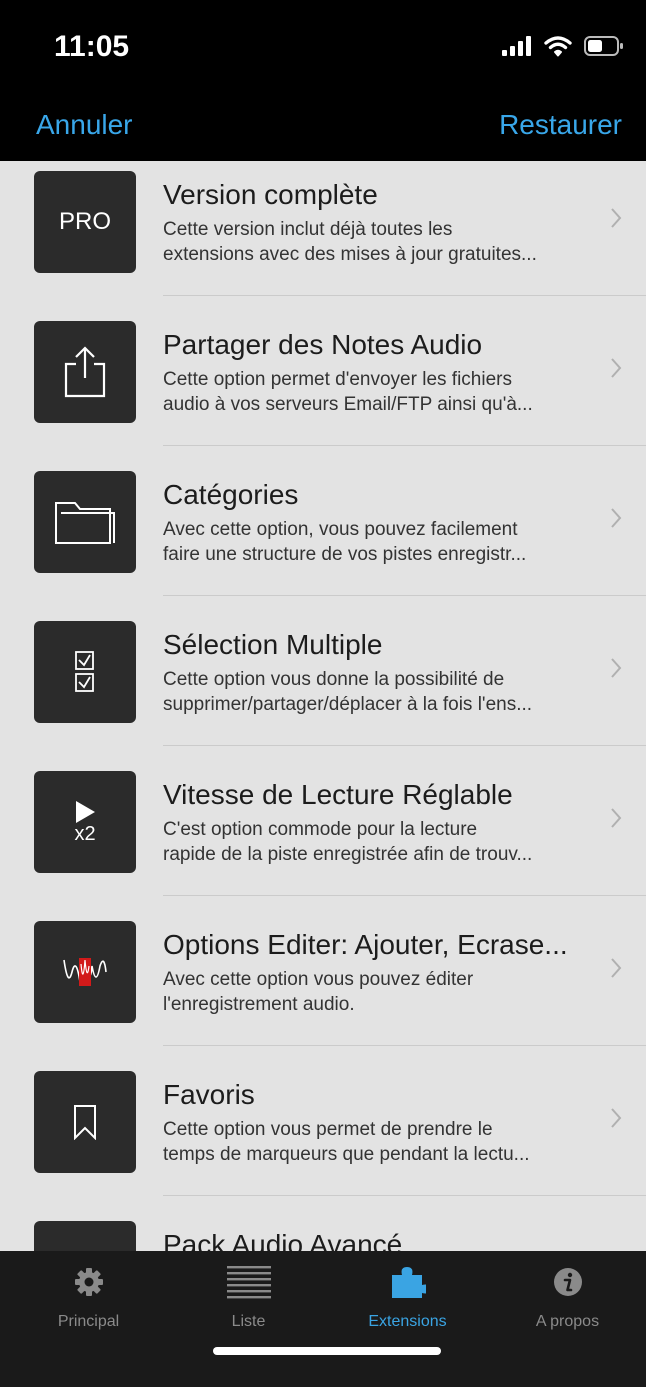 The width and height of the screenshot is (646, 1387). I want to click on tab-label: Extensions, so click(407, 1321).